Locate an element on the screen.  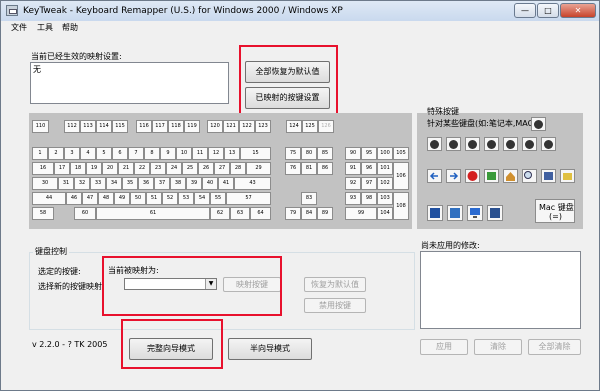
key-58: 58 is located at coordinates (43, 213).